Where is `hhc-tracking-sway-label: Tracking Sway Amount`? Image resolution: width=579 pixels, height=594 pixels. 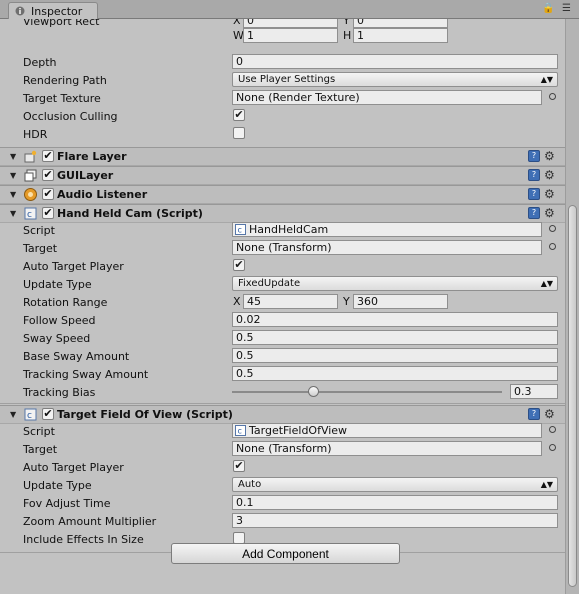
hhc-tracking-sway-label: Tracking Sway Amount is located at coordinates (86, 374).